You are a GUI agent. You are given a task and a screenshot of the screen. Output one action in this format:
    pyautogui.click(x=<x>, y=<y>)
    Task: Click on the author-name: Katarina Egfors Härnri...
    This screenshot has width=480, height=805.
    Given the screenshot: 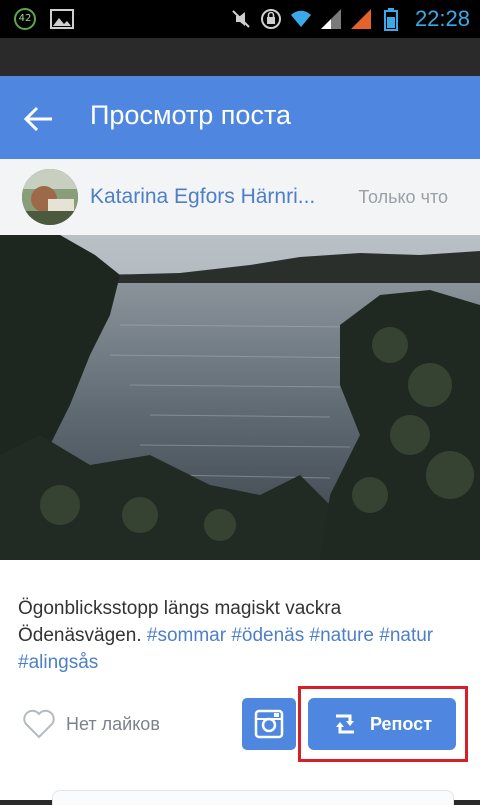 What is the action you would take?
    pyautogui.click(x=215, y=197)
    